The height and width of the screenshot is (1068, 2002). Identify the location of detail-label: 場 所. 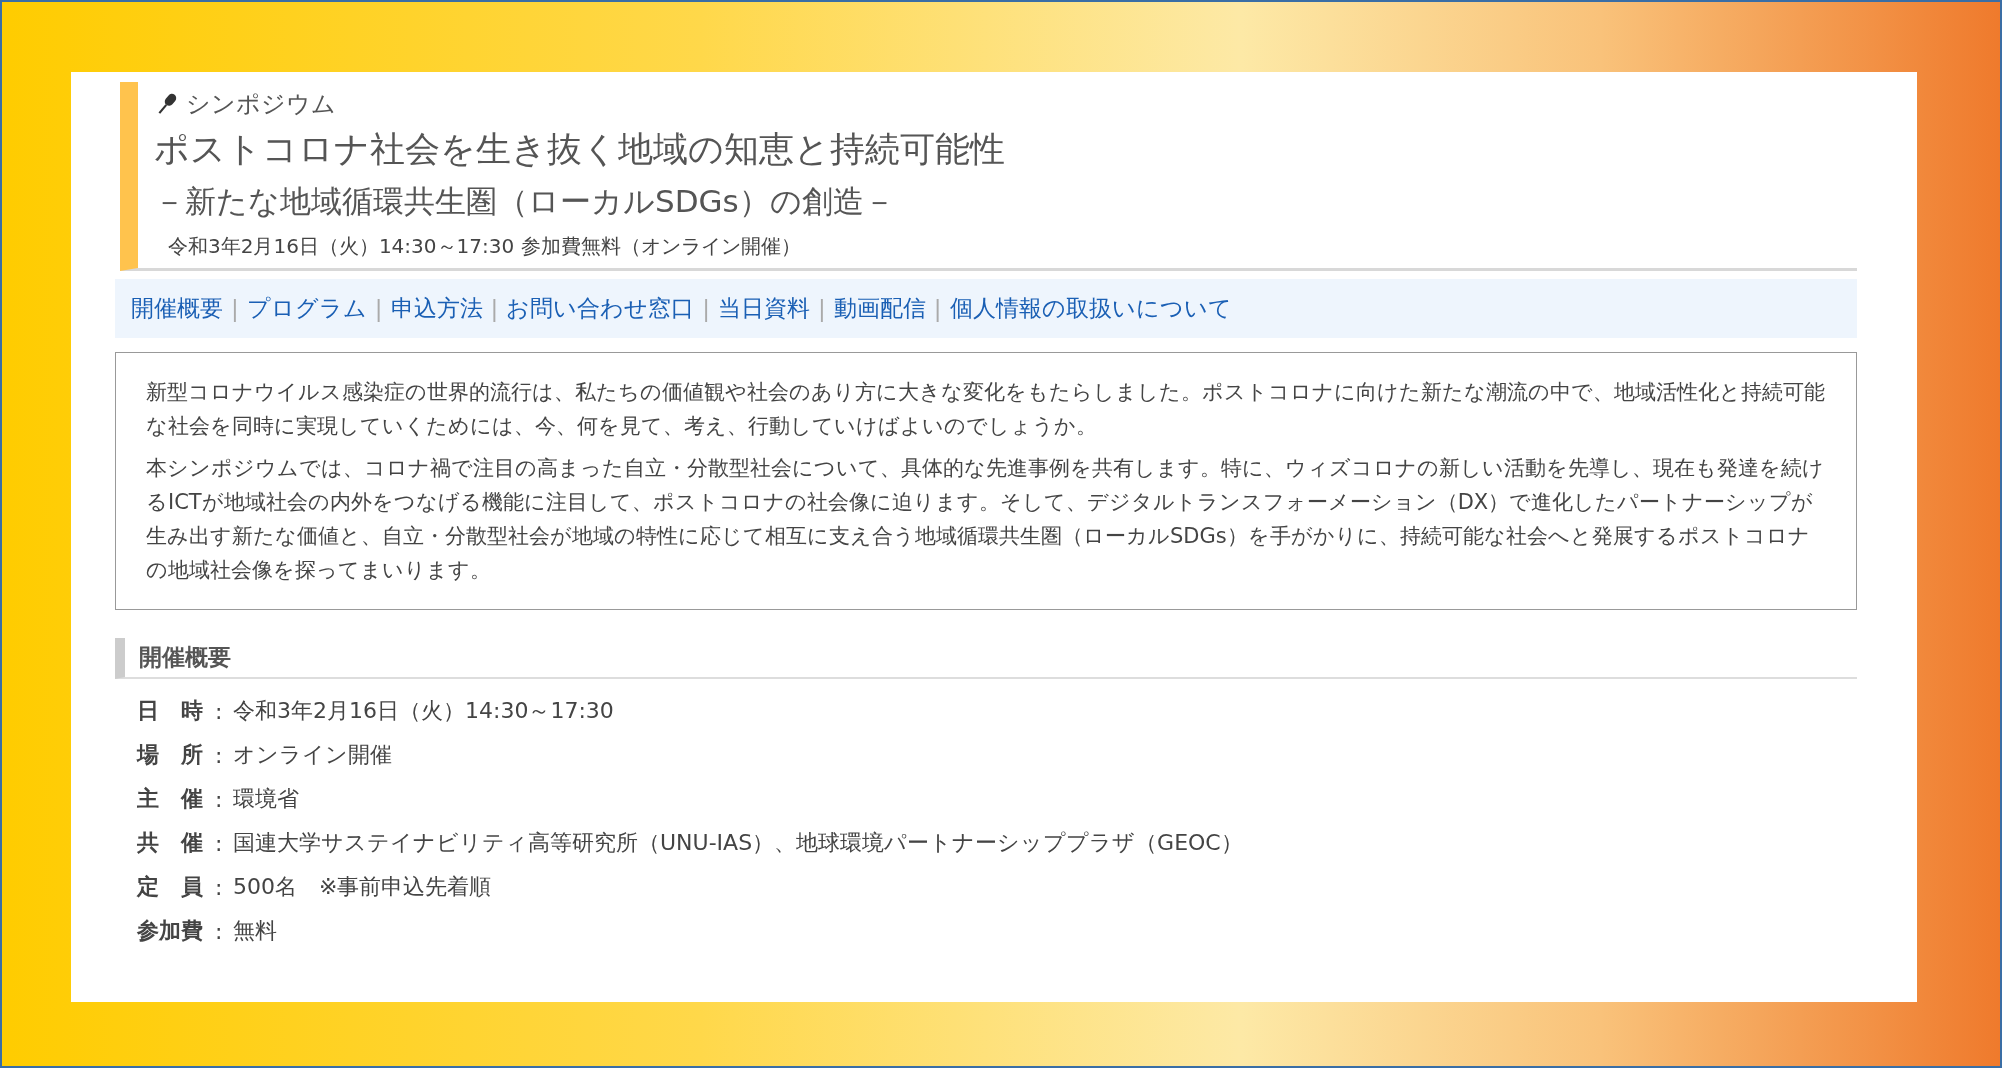
(170, 755).